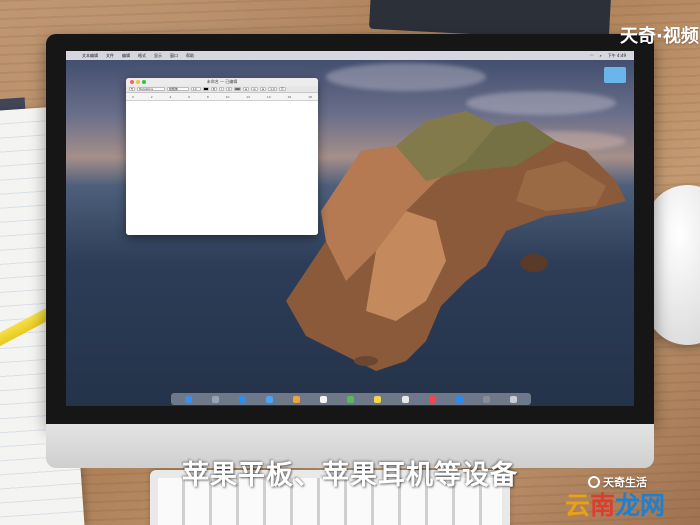 The width and height of the screenshot is (700, 525). Describe the element at coordinates (229, 89) in the screenshot. I see `underline-button: U` at that location.